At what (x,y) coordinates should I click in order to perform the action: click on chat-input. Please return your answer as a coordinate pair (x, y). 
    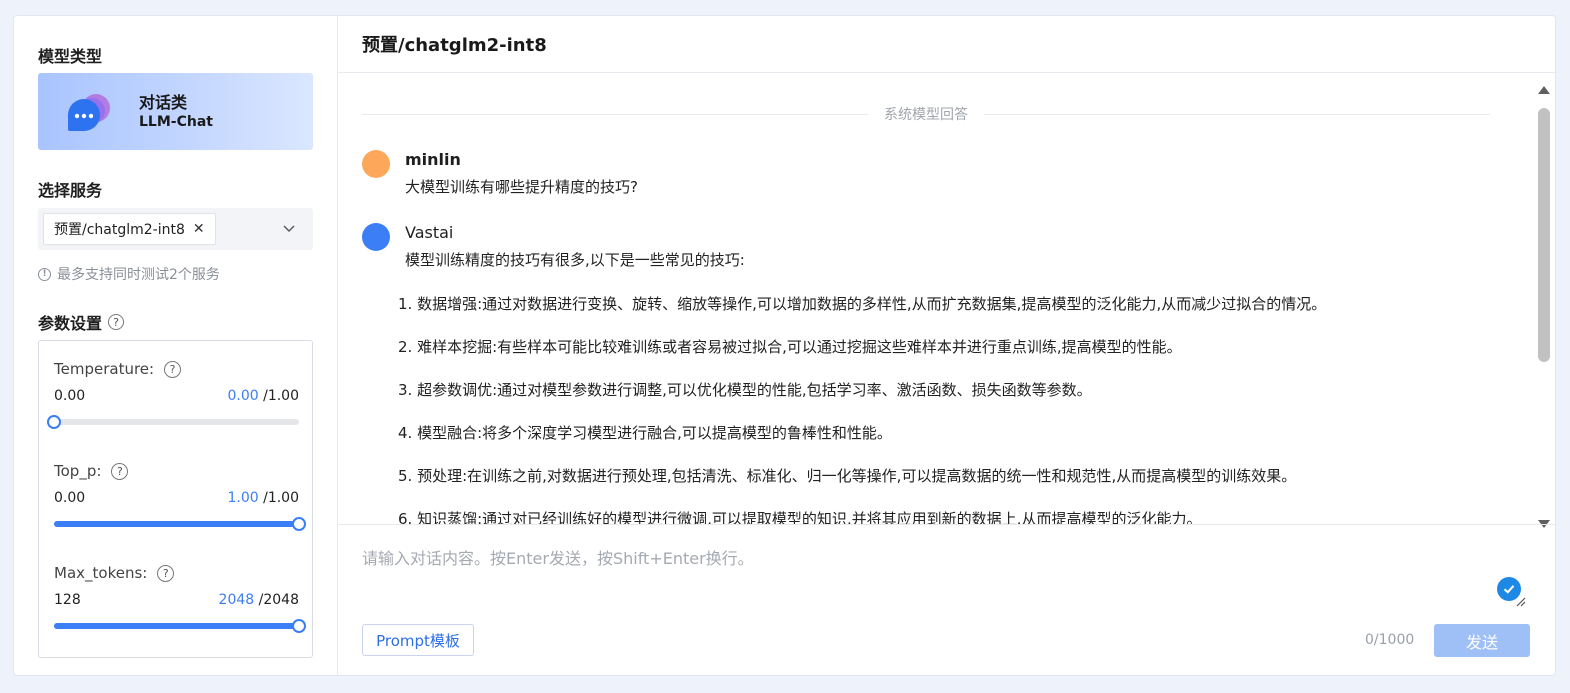
    Looking at the image, I should click on (932, 575).